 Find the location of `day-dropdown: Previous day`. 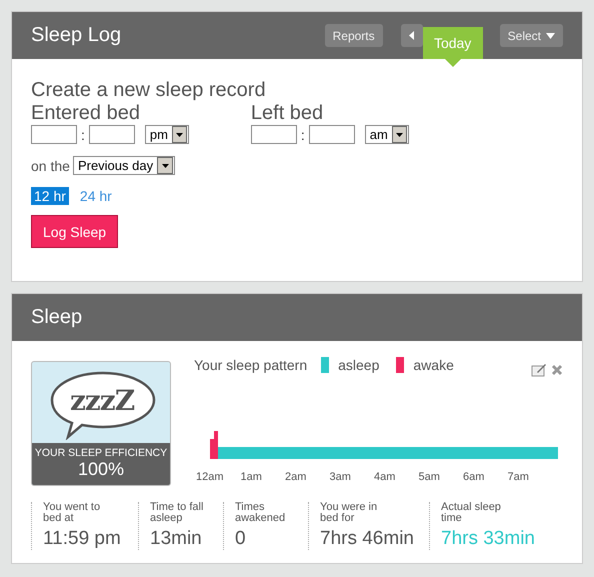

day-dropdown: Previous day is located at coordinates (124, 165).